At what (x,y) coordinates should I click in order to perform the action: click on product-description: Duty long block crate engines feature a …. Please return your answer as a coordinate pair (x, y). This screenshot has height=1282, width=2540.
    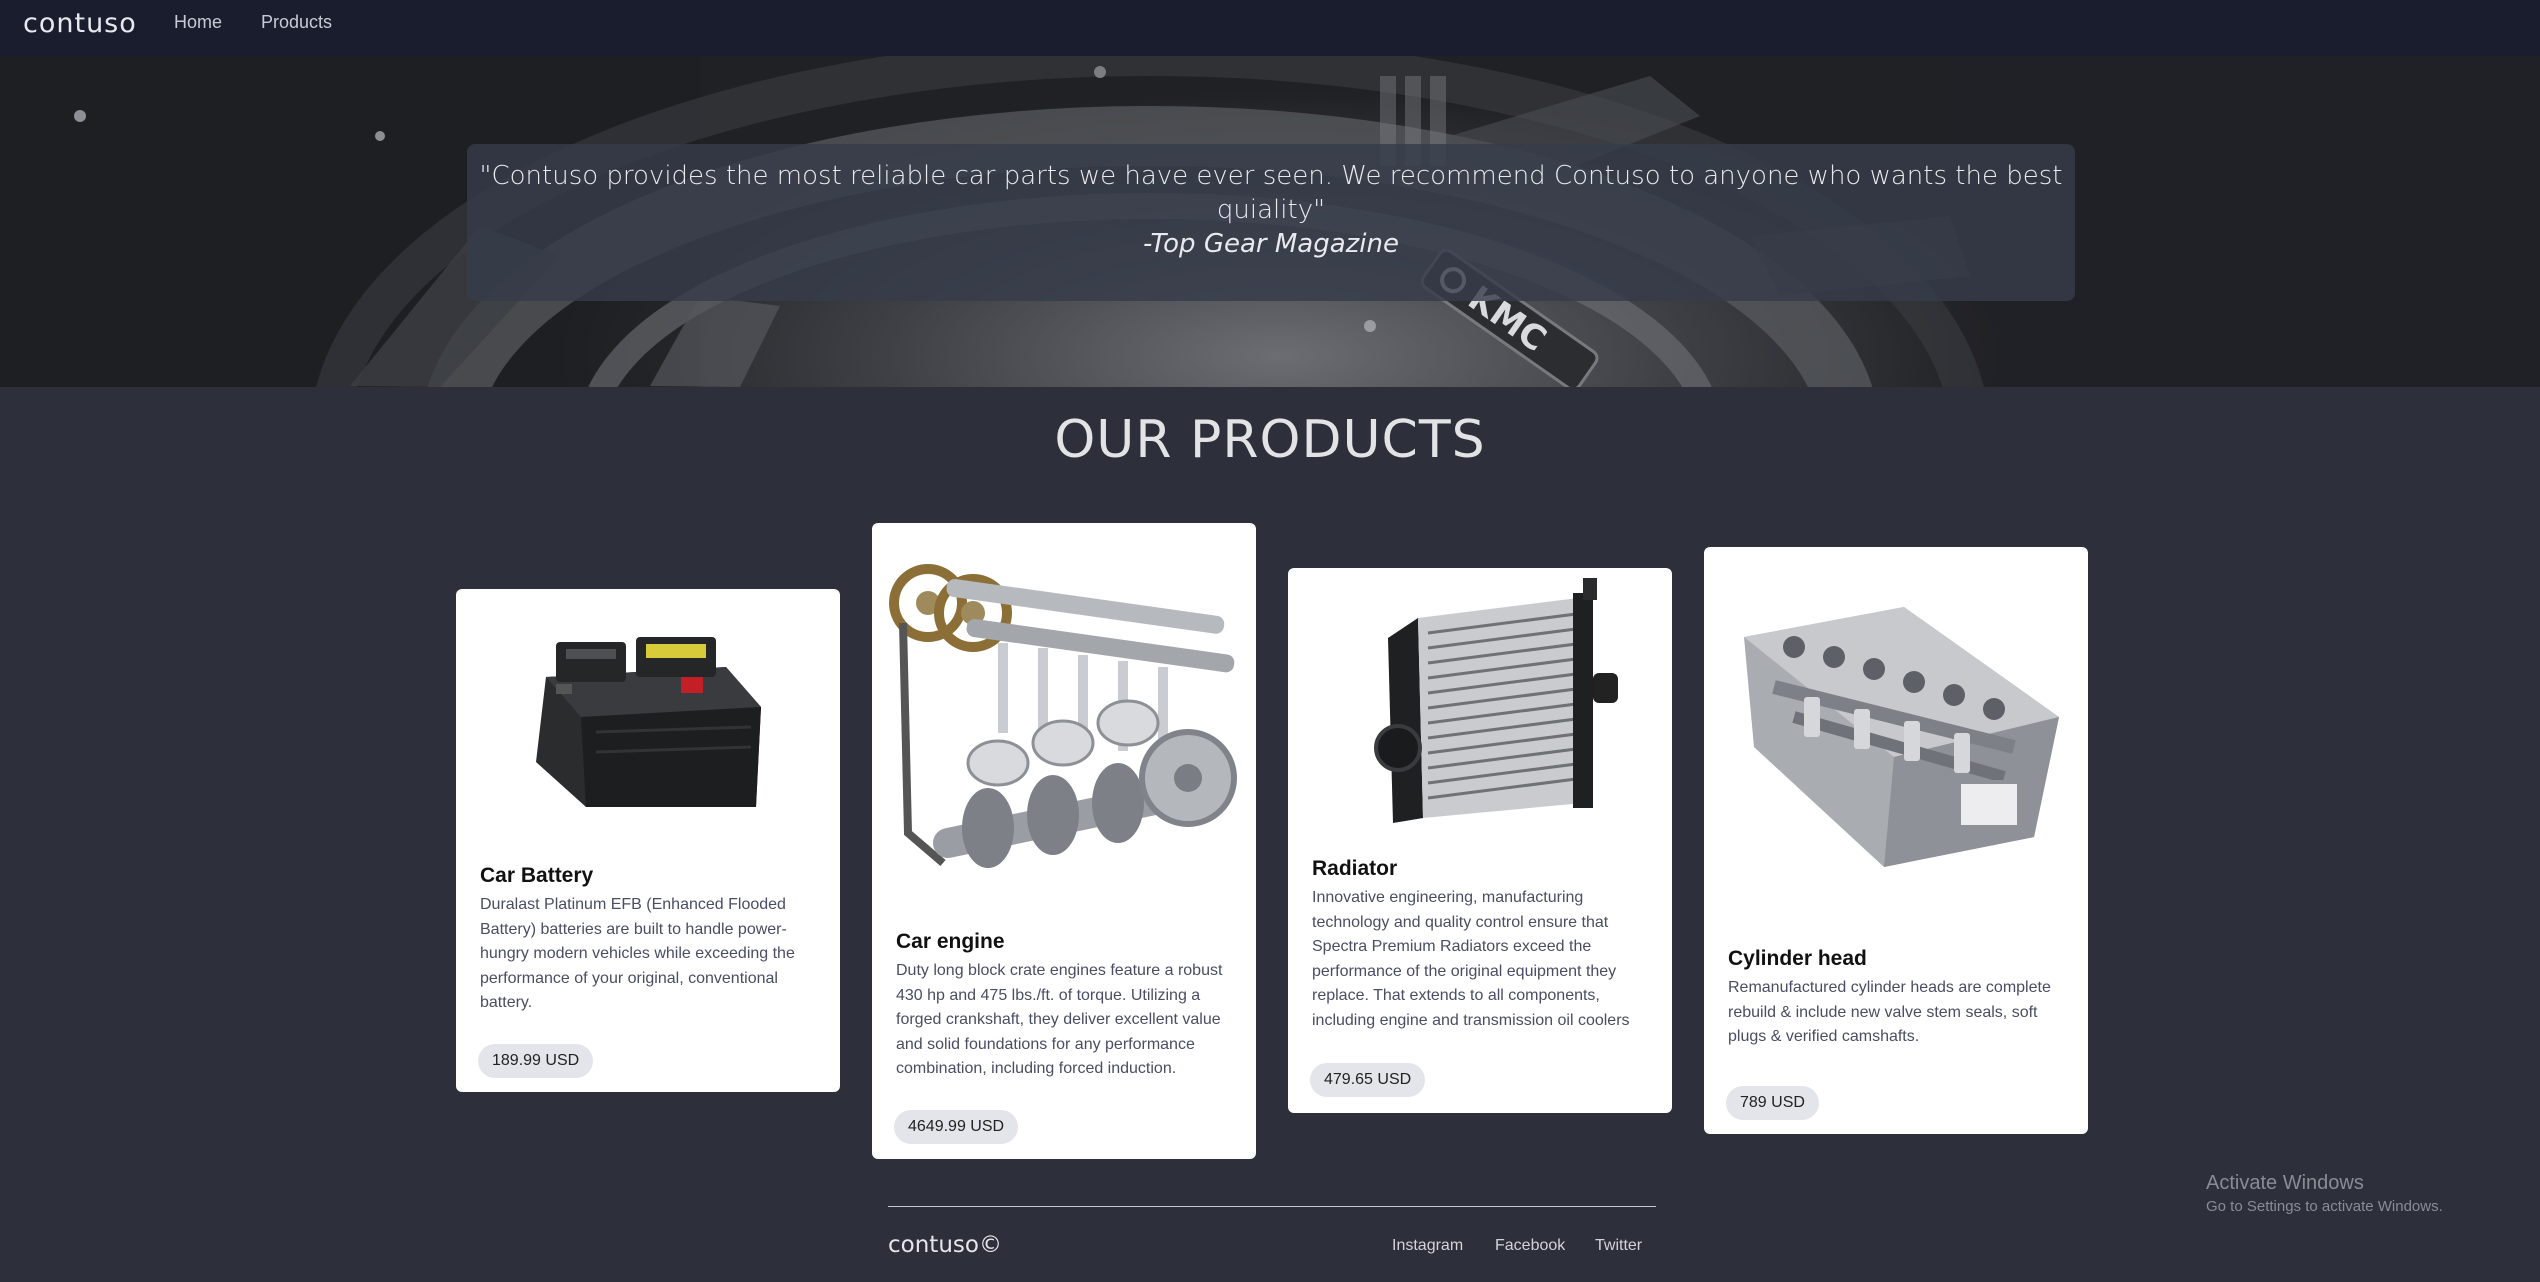
    Looking at the image, I should click on (1059, 1019).